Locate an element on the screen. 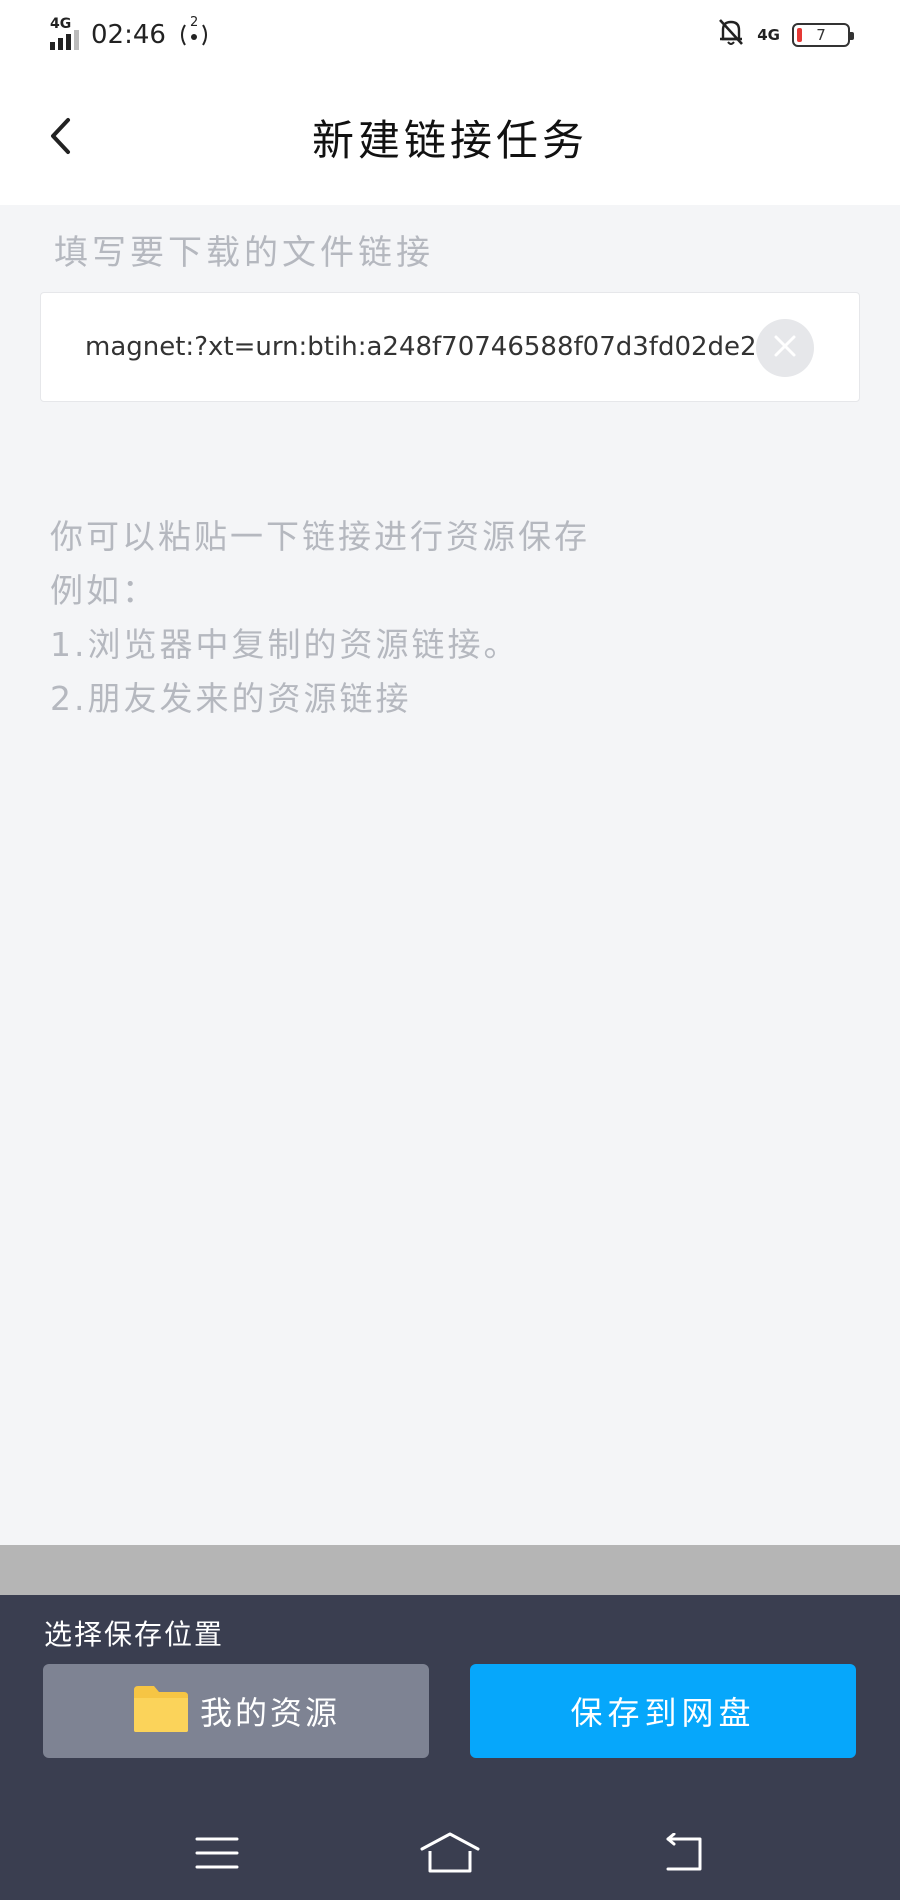 The height and width of the screenshot is (1900, 900). system-nav-bar is located at coordinates (450, 1855).